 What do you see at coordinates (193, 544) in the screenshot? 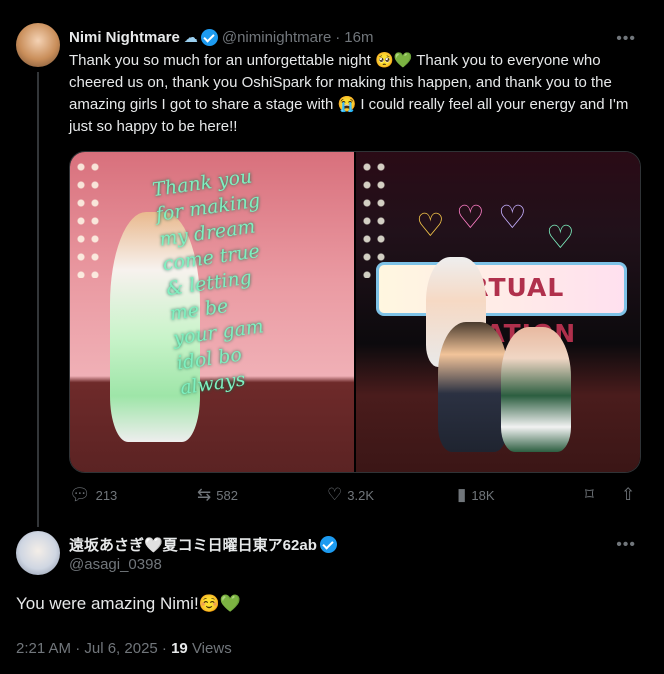
I see `reply-author-name: 遠坂あさぎ🤍夏コミ日曜日東ア62ab` at bounding box center [193, 544].